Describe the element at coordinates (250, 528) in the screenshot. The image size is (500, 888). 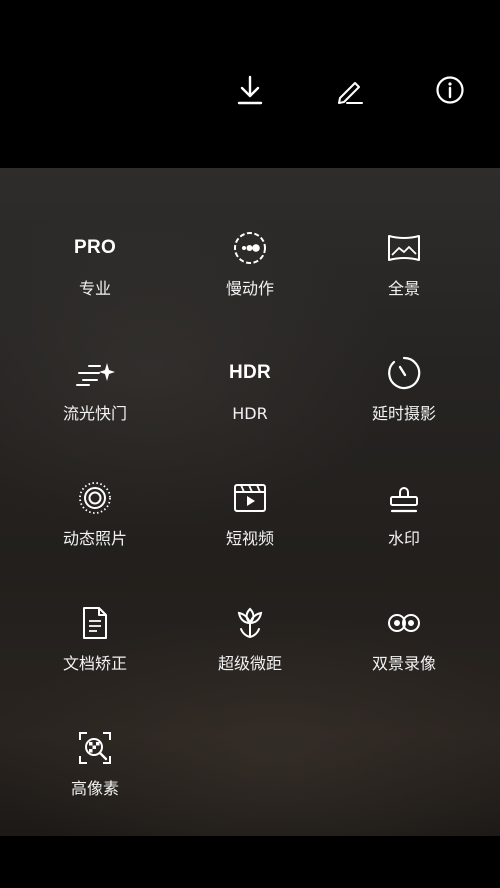
I see `mode-short-video: 短视频` at that location.